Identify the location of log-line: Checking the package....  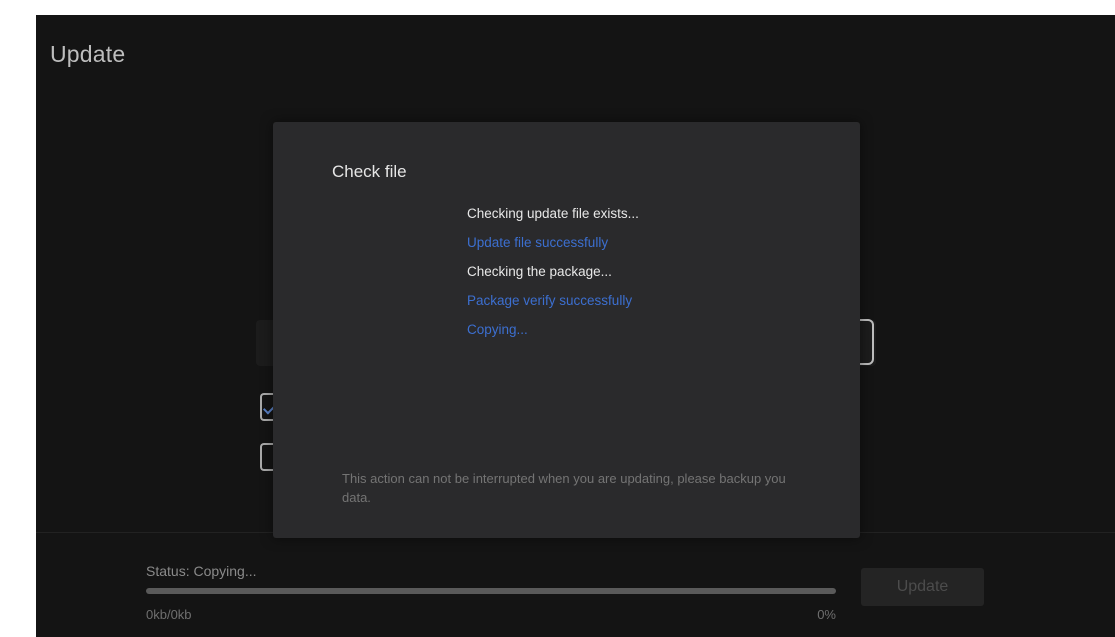
(539, 271).